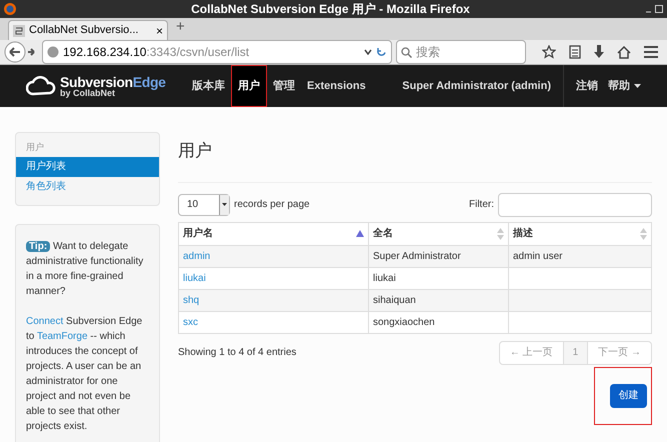 This screenshot has height=442, width=667. I want to click on tab-close-button: ×, so click(159, 31).